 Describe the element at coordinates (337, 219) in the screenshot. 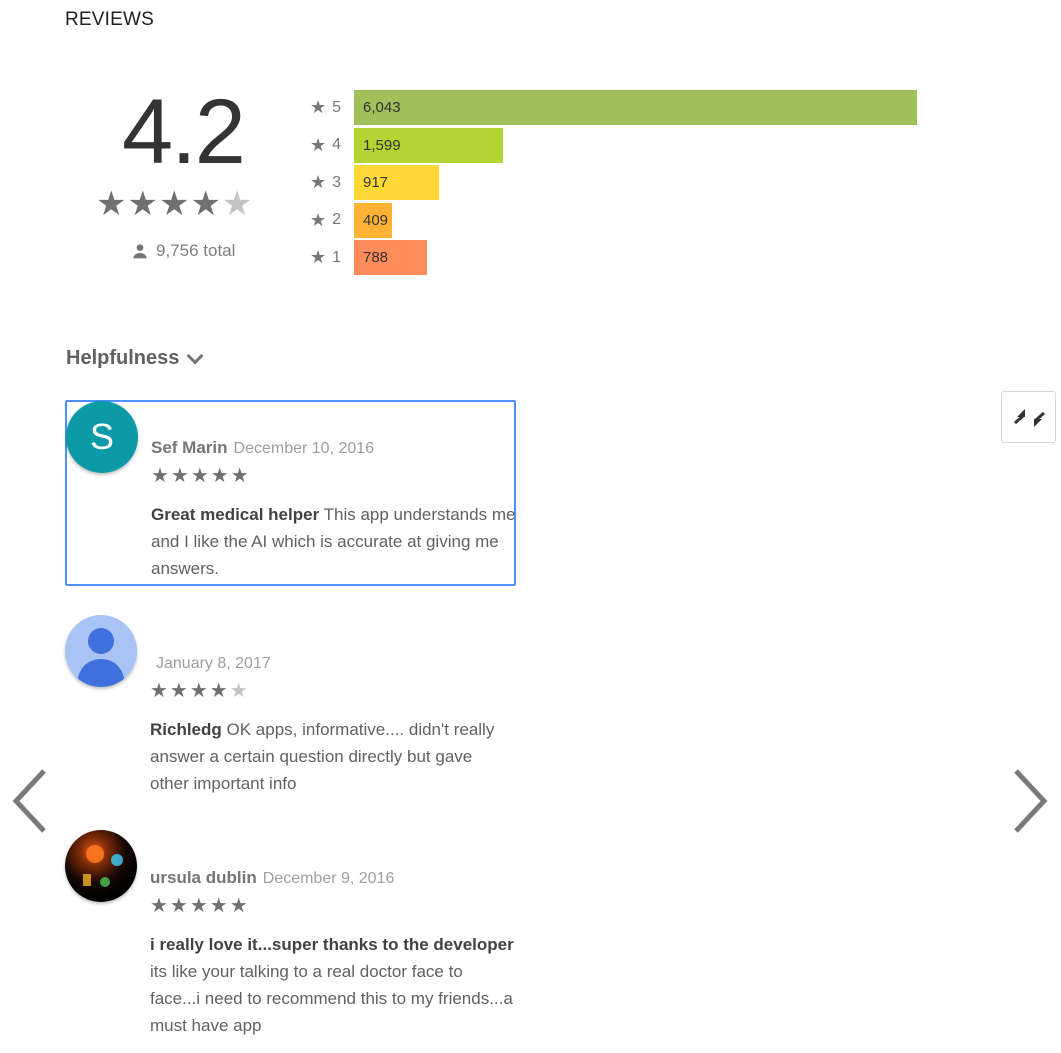

I see `histogram-star-number: 2` at that location.